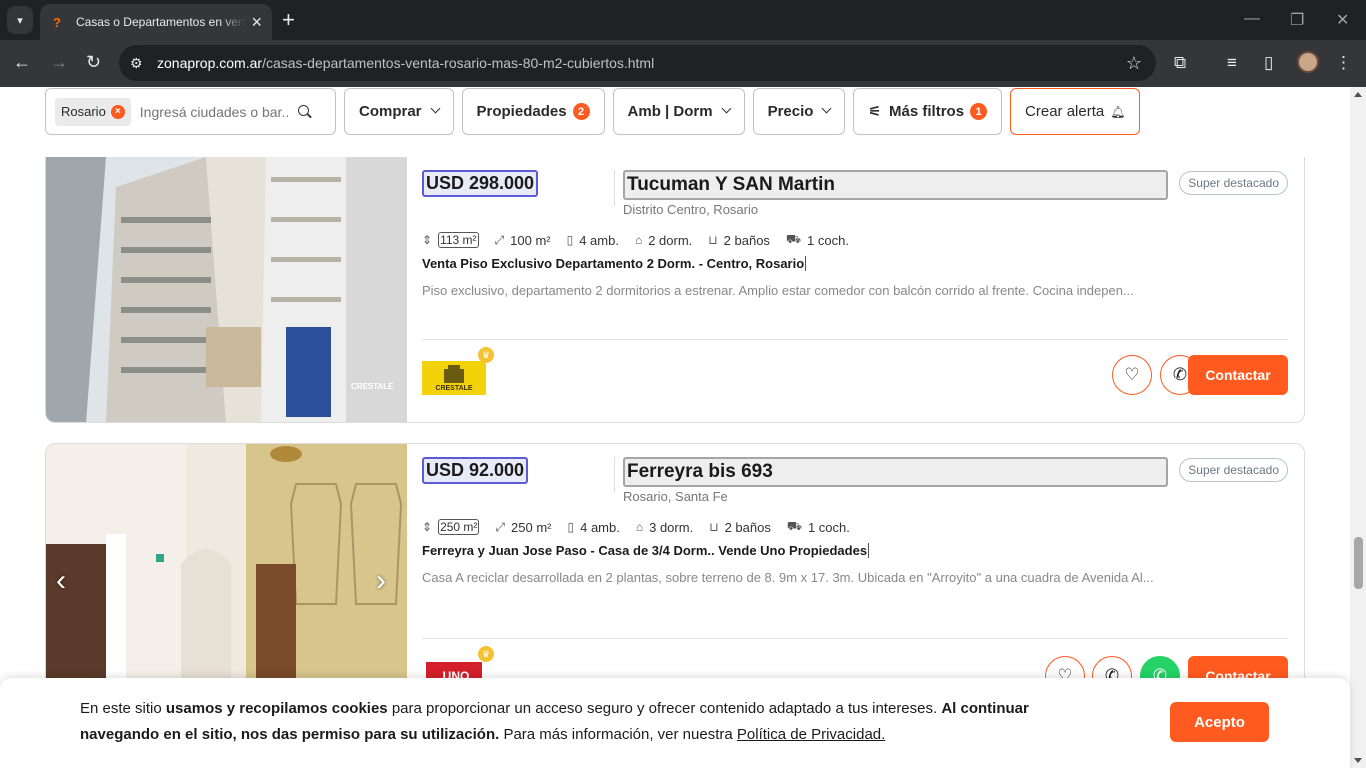  I want to click on sliders-icon: ⚟, so click(875, 111).